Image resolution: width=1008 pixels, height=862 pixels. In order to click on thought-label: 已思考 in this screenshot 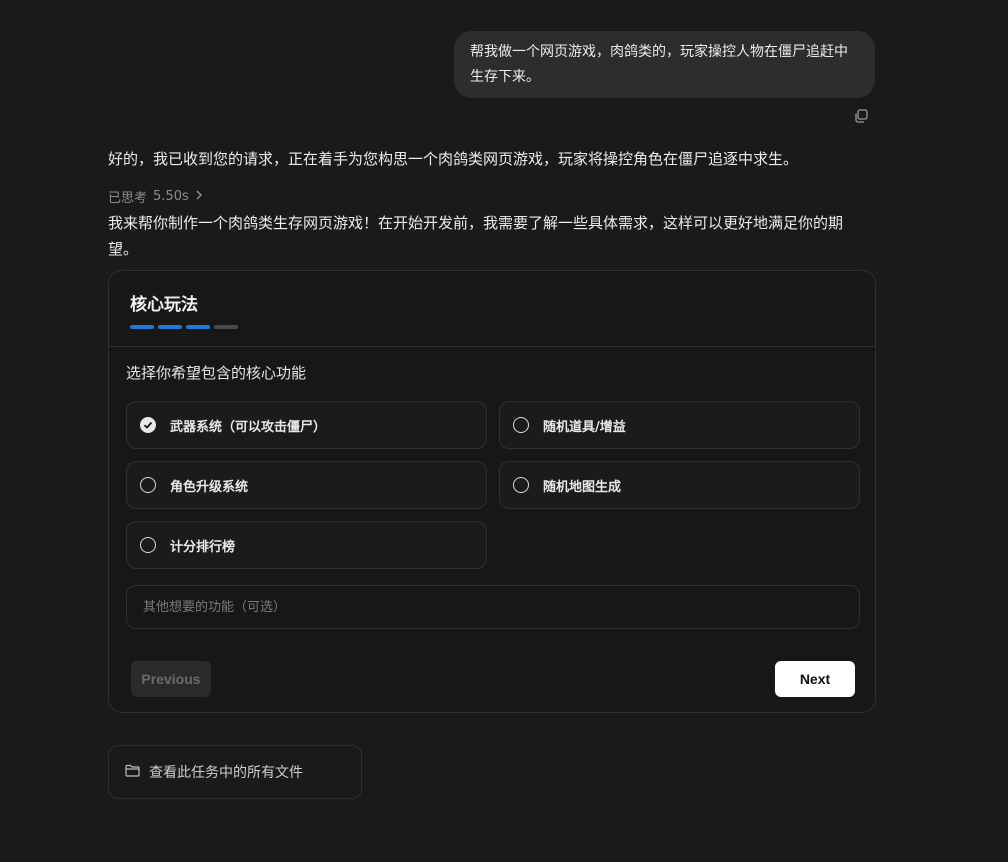, I will do `click(128, 198)`.